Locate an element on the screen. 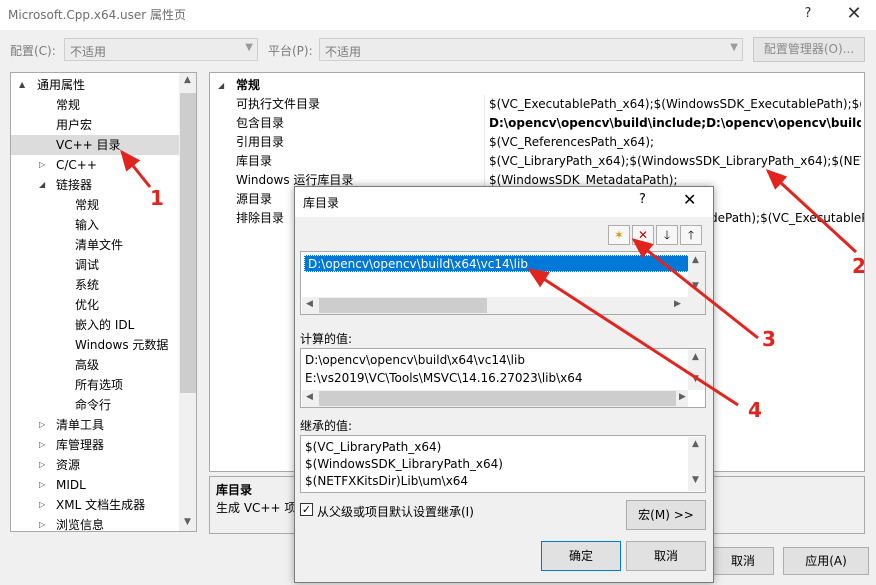 The image size is (876, 585). annotation-number-2: 2 is located at coordinates (859, 266).